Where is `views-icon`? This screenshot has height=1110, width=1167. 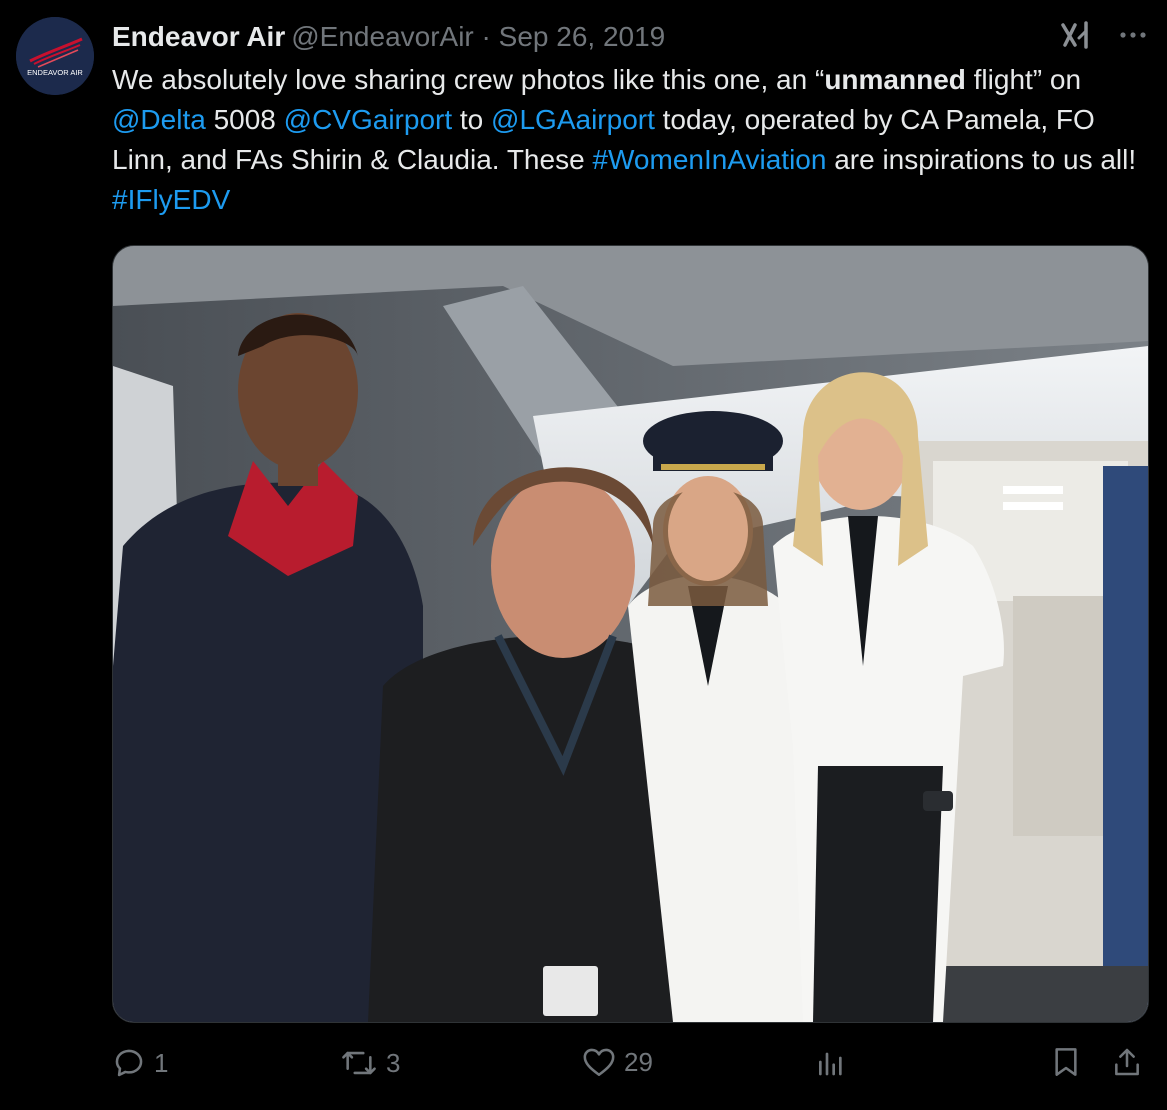
views-icon is located at coordinates (831, 1062).